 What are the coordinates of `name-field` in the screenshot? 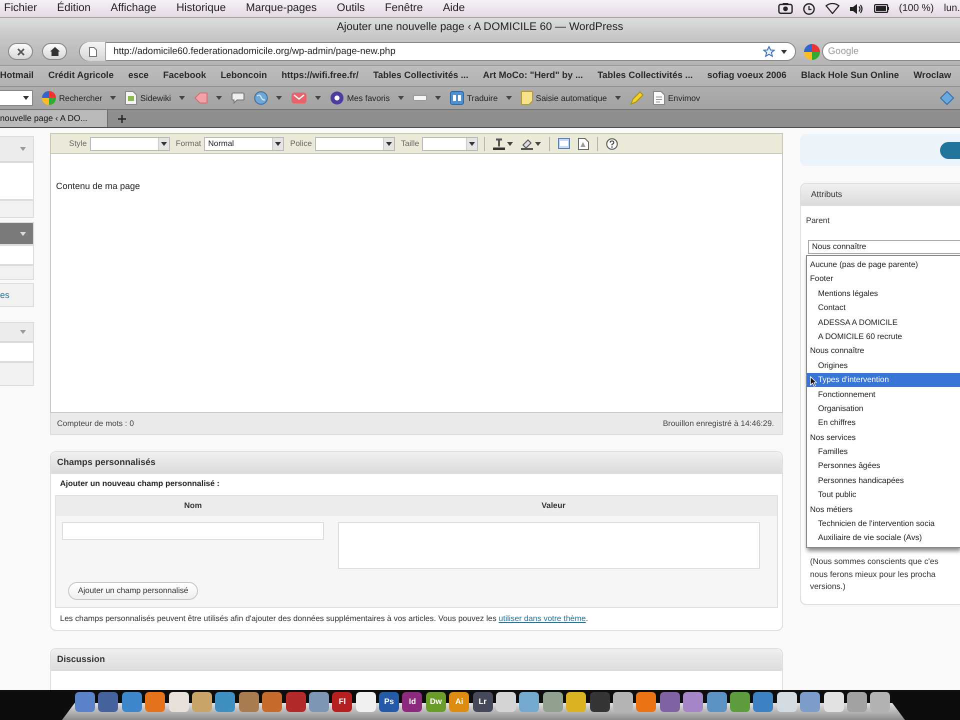 It's located at (193, 531).